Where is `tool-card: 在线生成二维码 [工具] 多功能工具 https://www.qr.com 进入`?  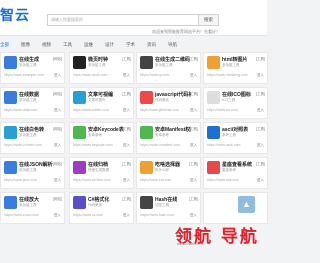 tool-card: 在线生成二维码 [工具] 多功能工具 https://www.qr.com 进入 is located at coordinates (168, 68).